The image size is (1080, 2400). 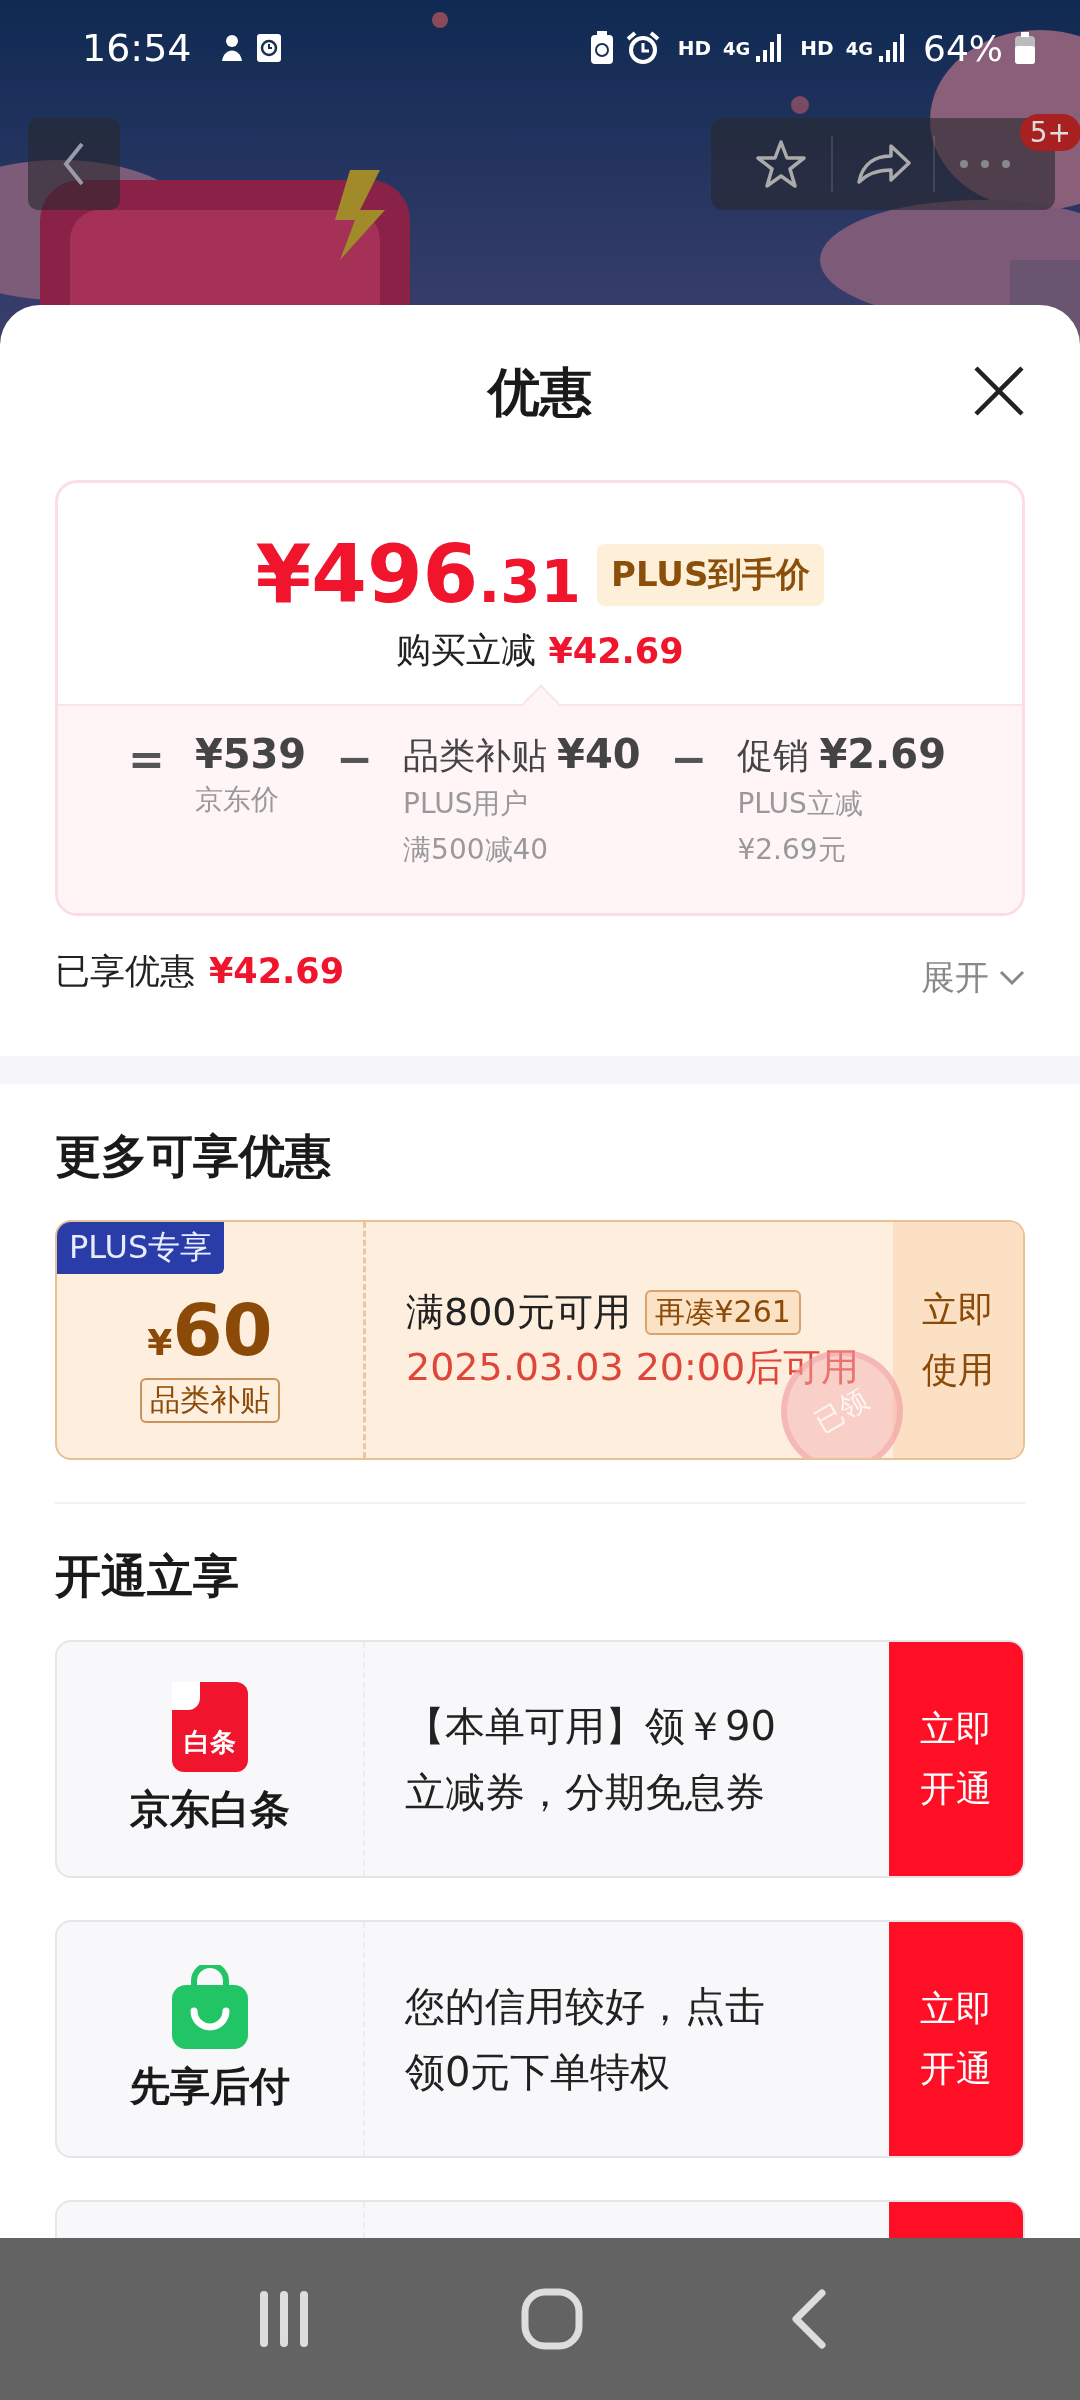 What do you see at coordinates (773, 756) in the screenshot?
I see `term-label: 促销` at bounding box center [773, 756].